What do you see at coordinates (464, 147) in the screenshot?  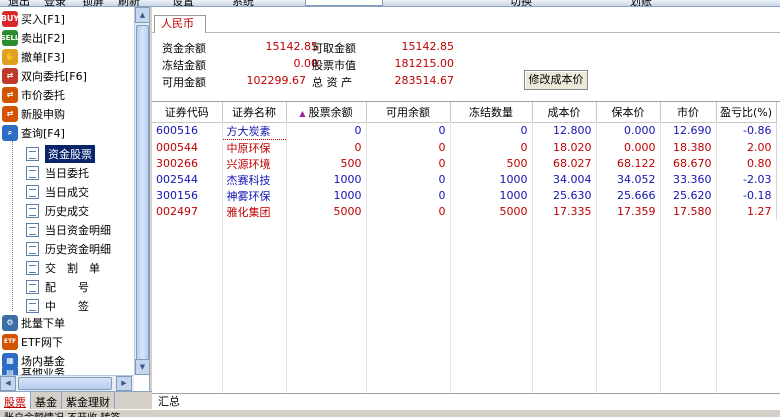 I see `table-row: 000544 中原环保 0 0 0 18.020 0.000 18.380 2.00` at bounding box center [464, 147].